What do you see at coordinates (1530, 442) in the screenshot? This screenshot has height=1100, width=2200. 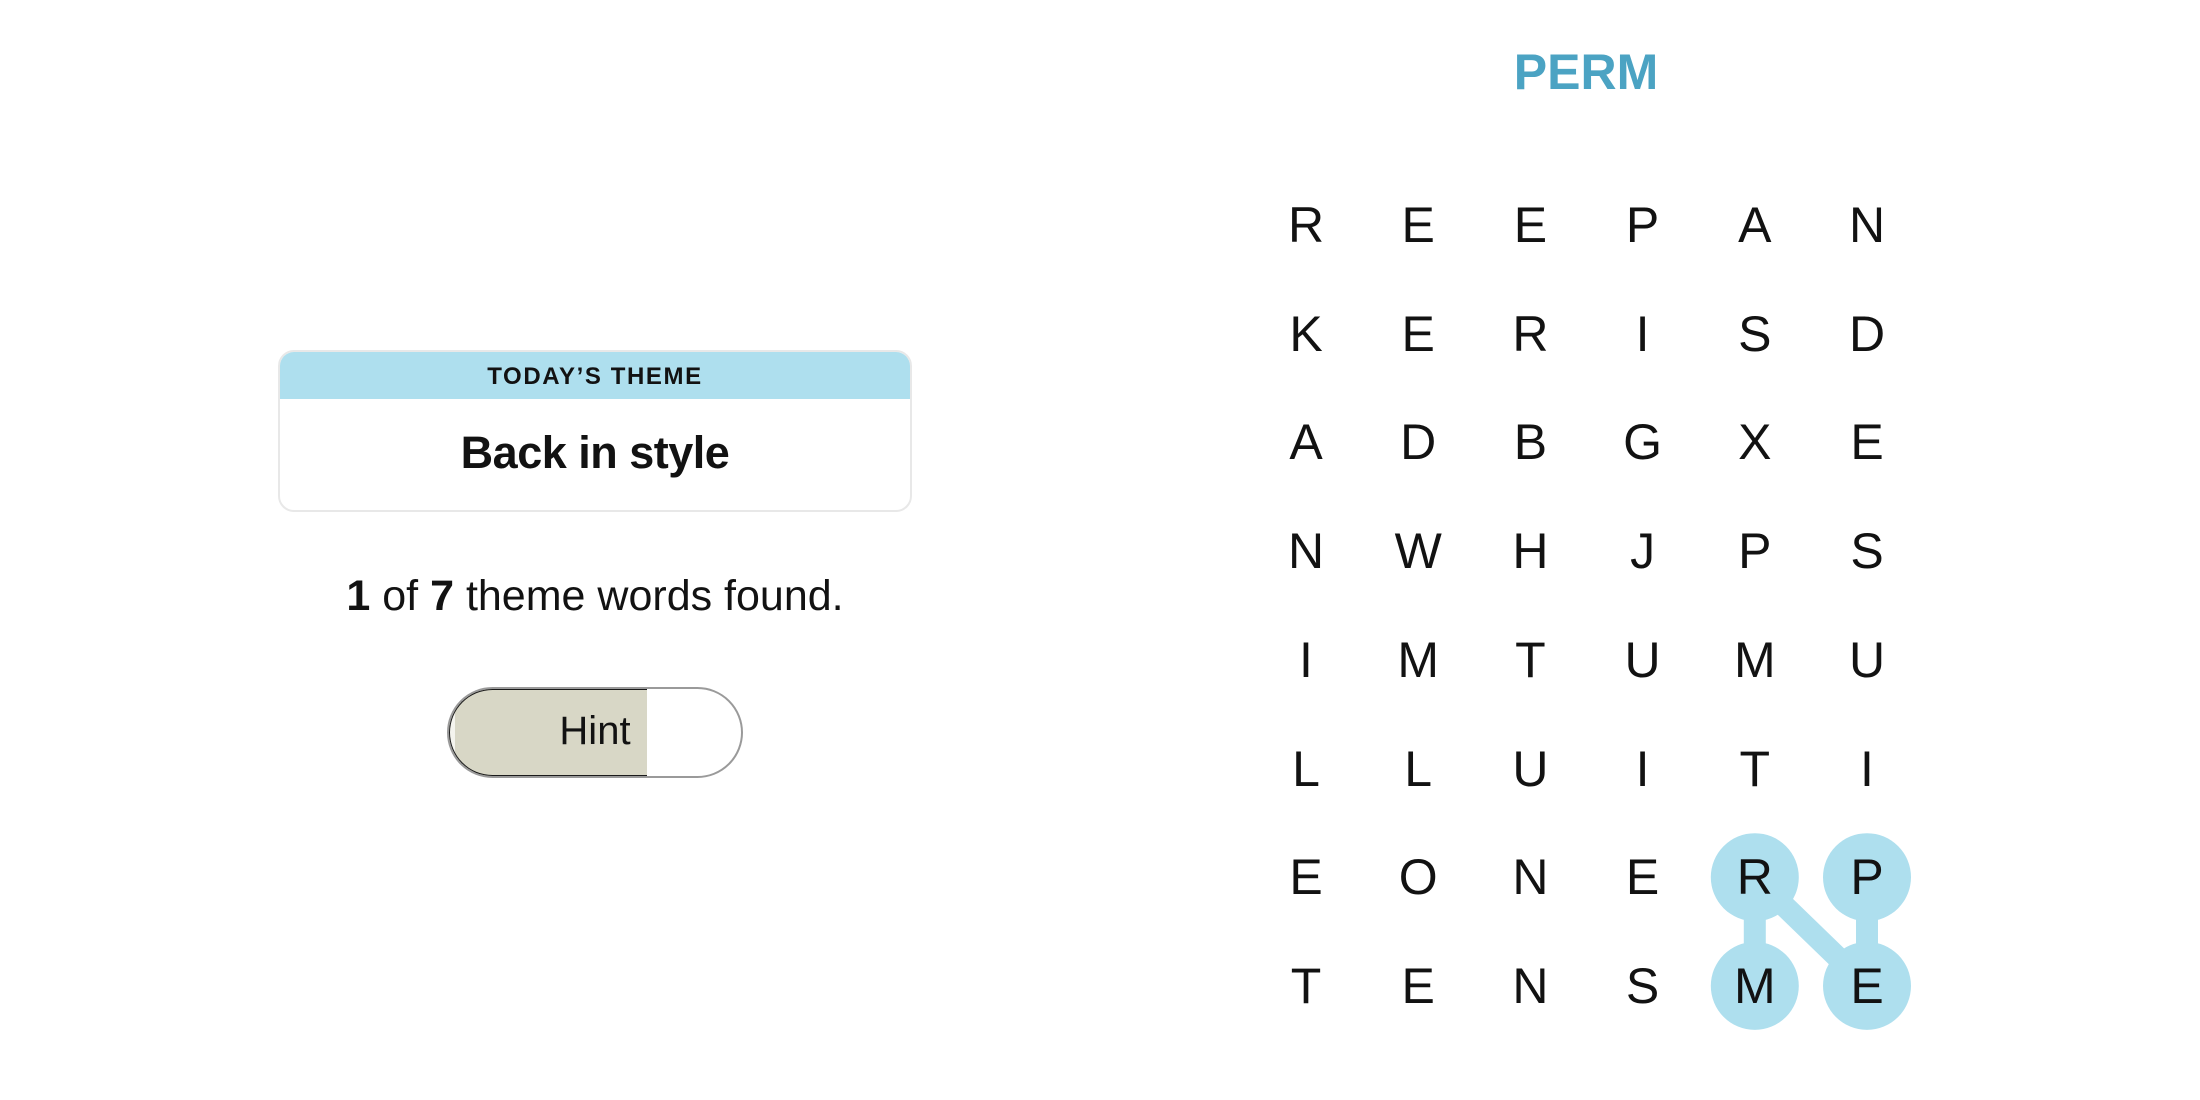 I see `letter-tile: B` at bounding box center [1530, 442].